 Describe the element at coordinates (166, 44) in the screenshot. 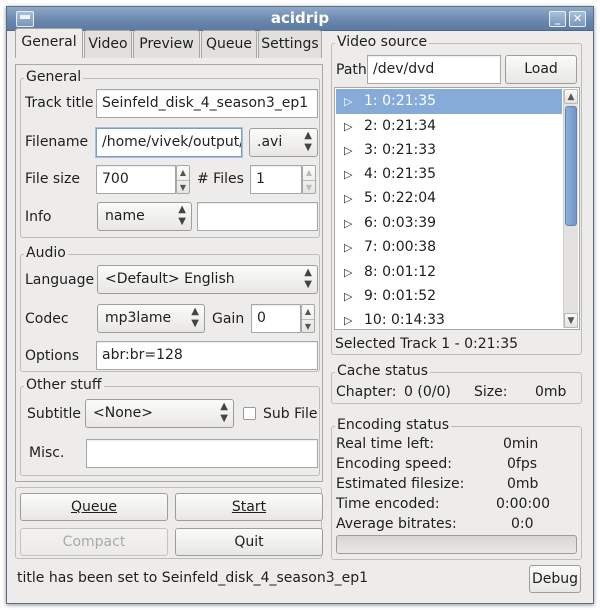

I see `tab-preview: Preview` at that location.